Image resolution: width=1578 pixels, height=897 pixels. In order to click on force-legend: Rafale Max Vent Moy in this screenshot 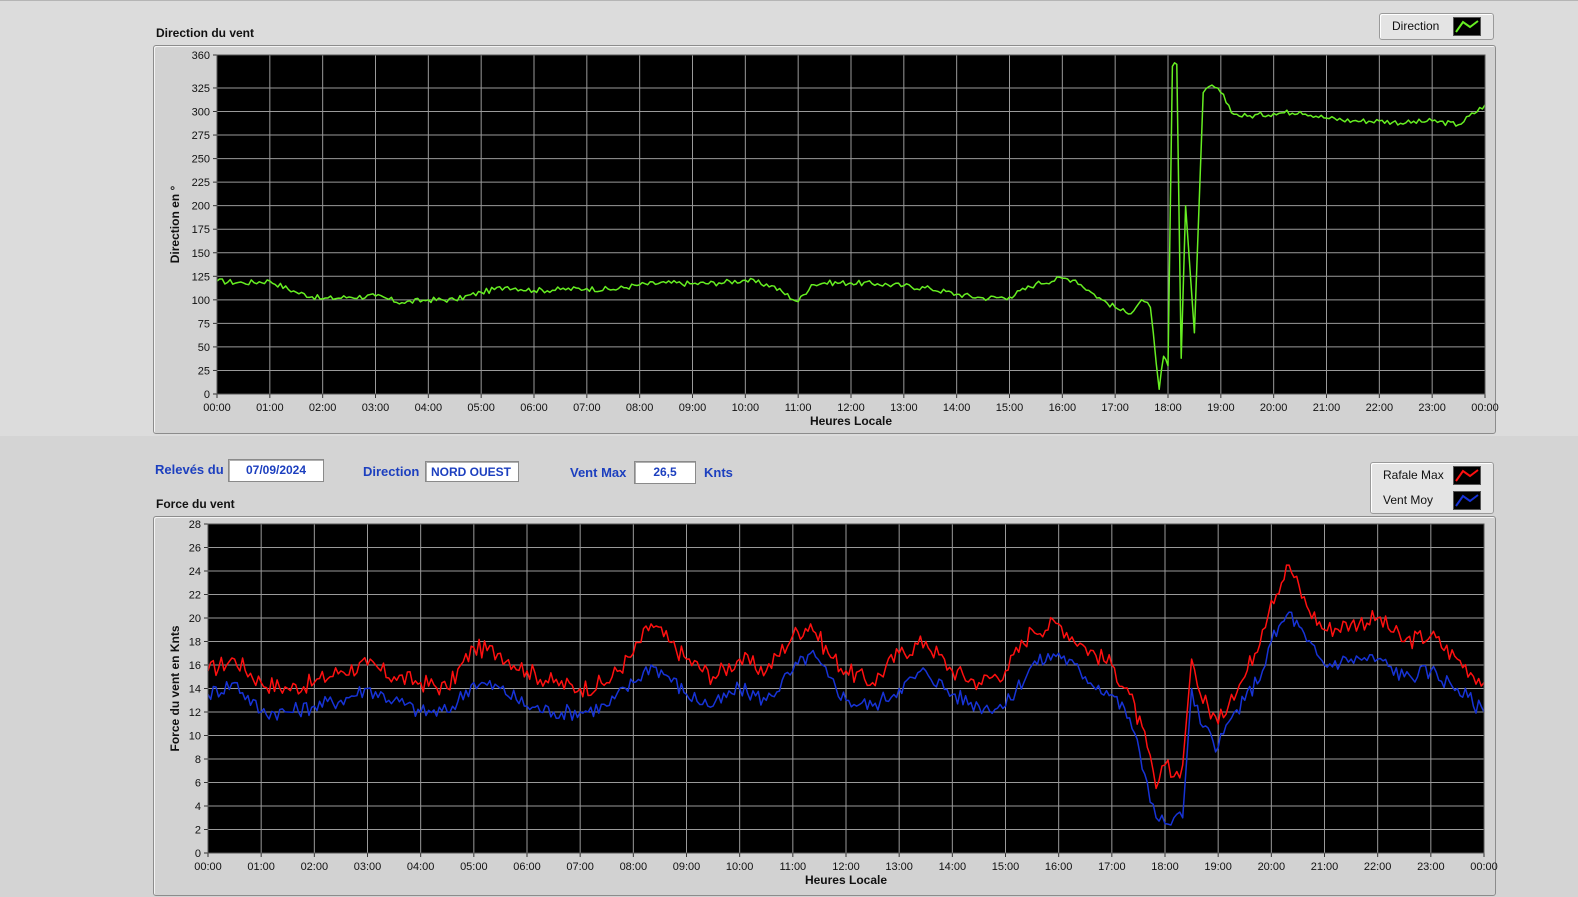, I will do `click(1432, 488)`.